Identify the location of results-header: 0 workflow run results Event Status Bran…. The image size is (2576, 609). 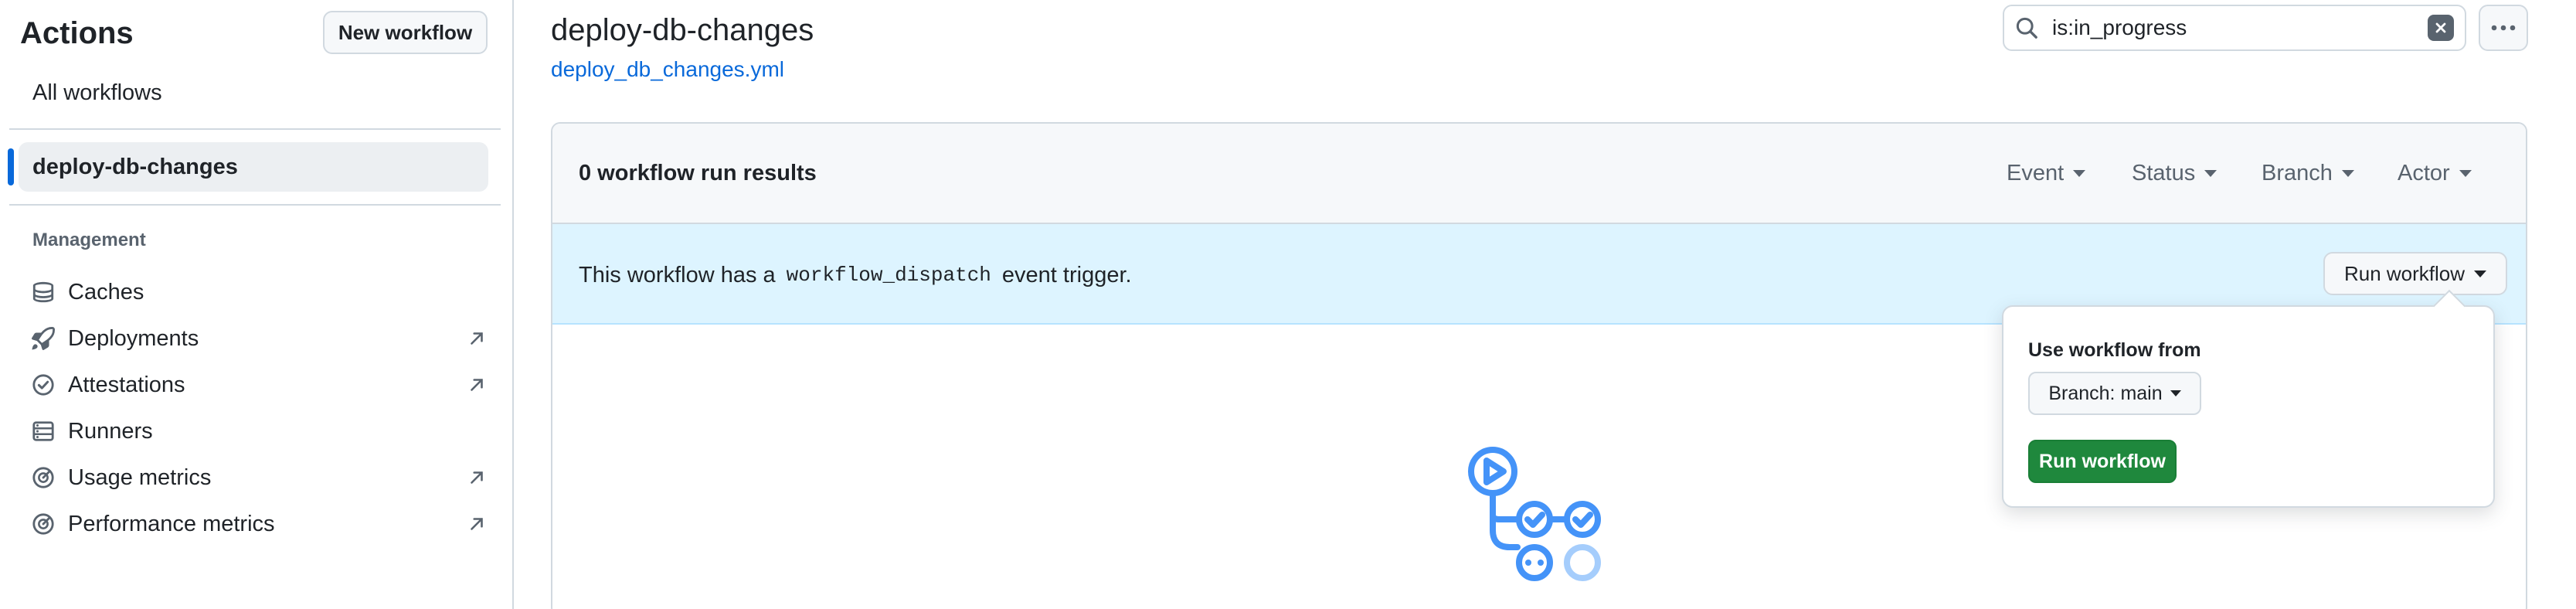
(1539, 174).